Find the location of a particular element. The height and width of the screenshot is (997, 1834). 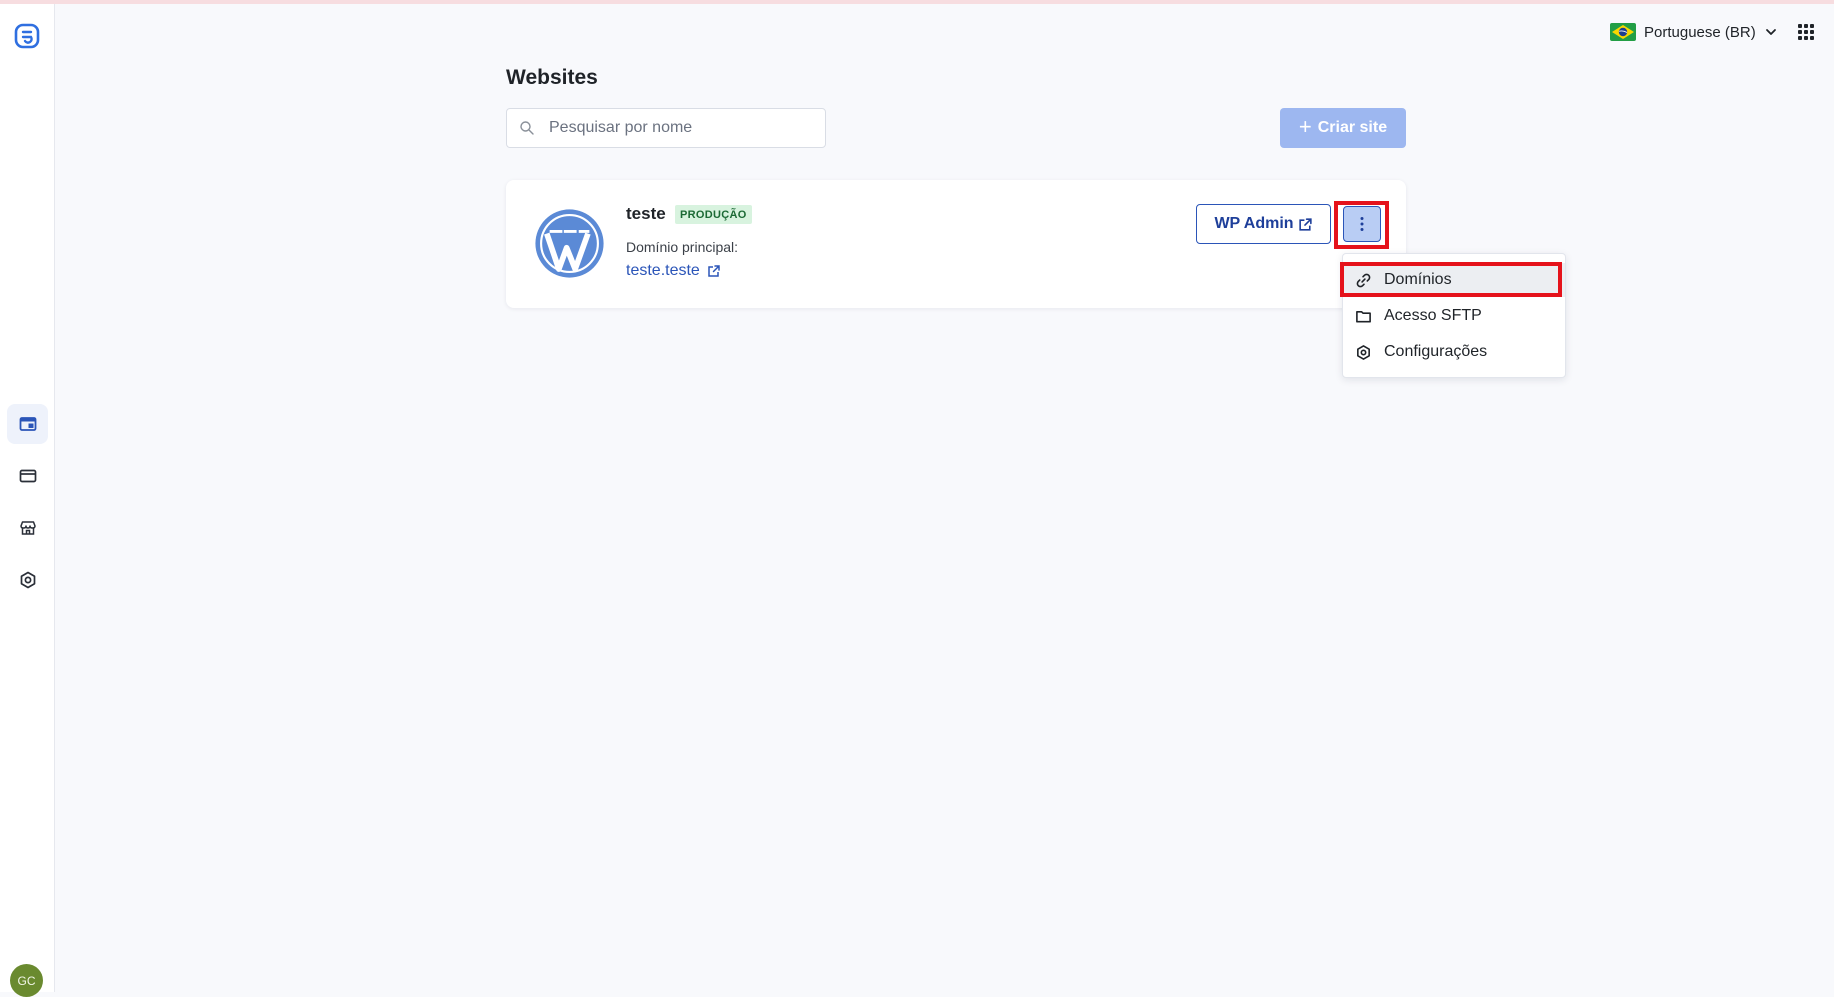

site-options-menu: Domínios Acesso SFTP Configurações is located at coordinates (1454, 315).